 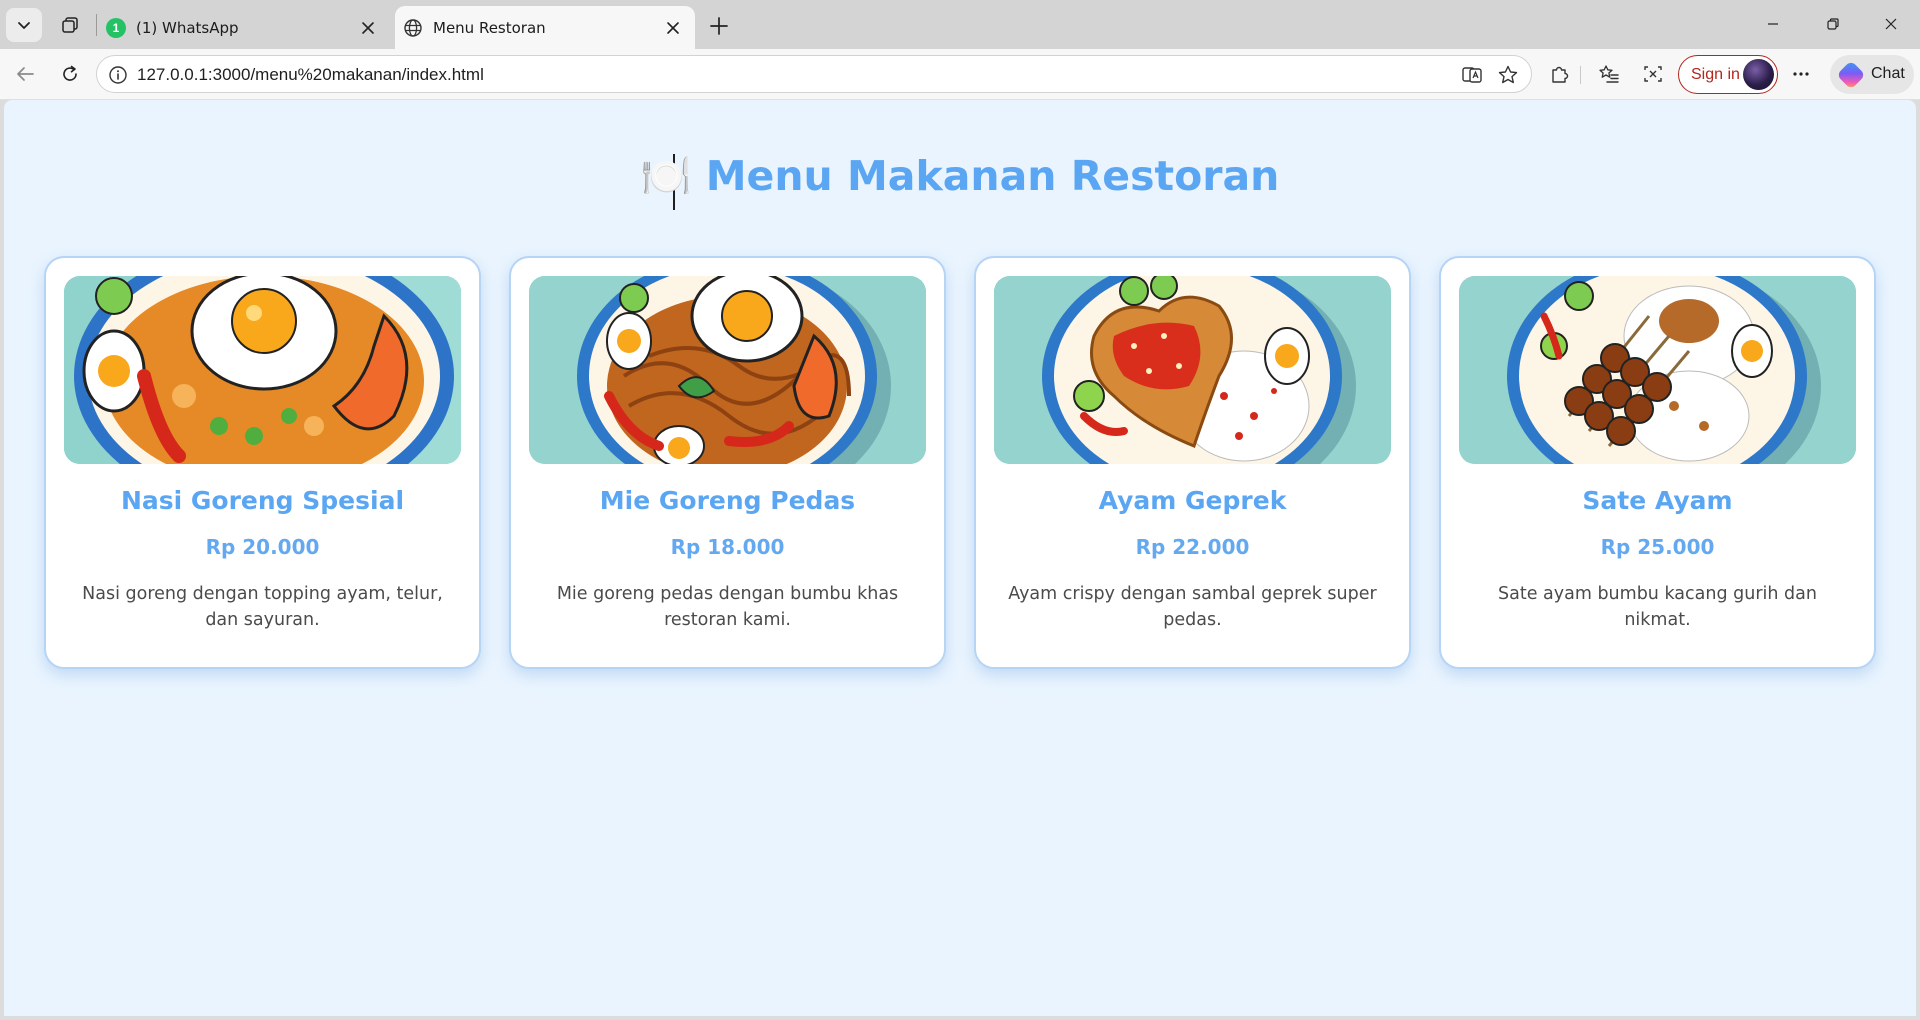 I want to click on arrow-left-icon, so click(x=25, y=74).